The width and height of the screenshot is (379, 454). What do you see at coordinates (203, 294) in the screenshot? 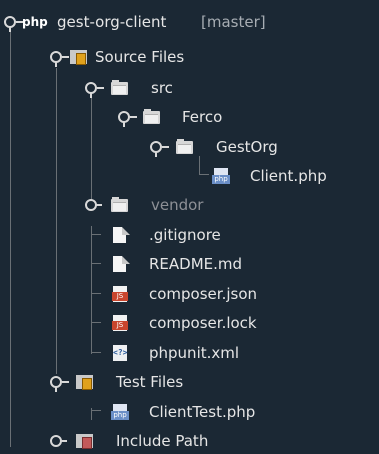
I see `tree-item-label: composer.json` at bounding box center [203, 294].